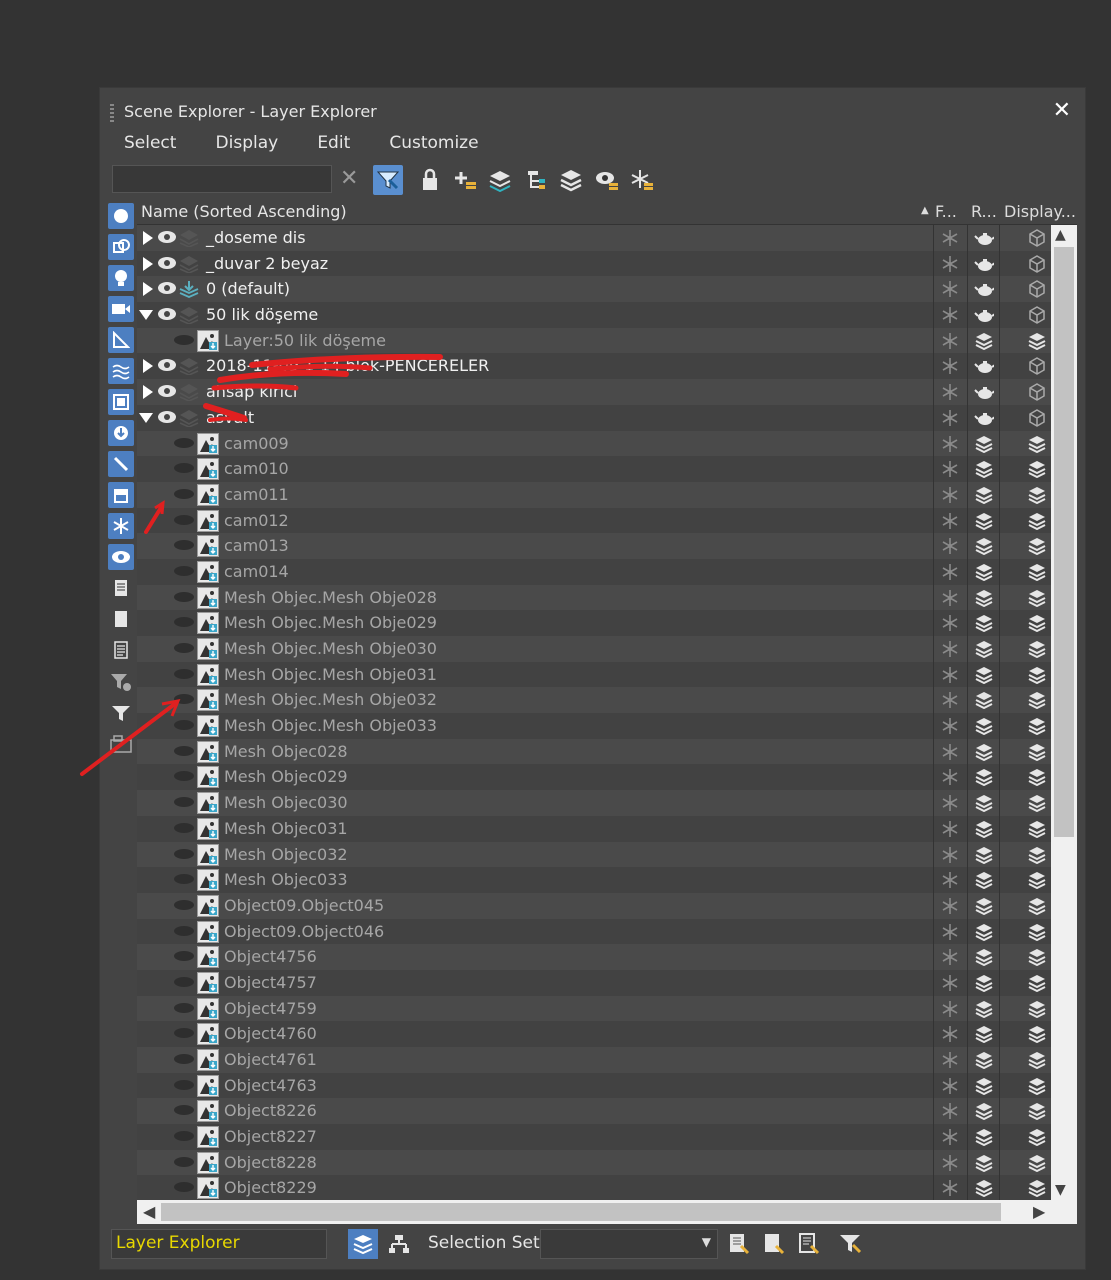 This screenshot has width=1111, height=1280. Describe the element at coordinates (594, 443) in the screenshot. I see `object-row: cam009` at that location.